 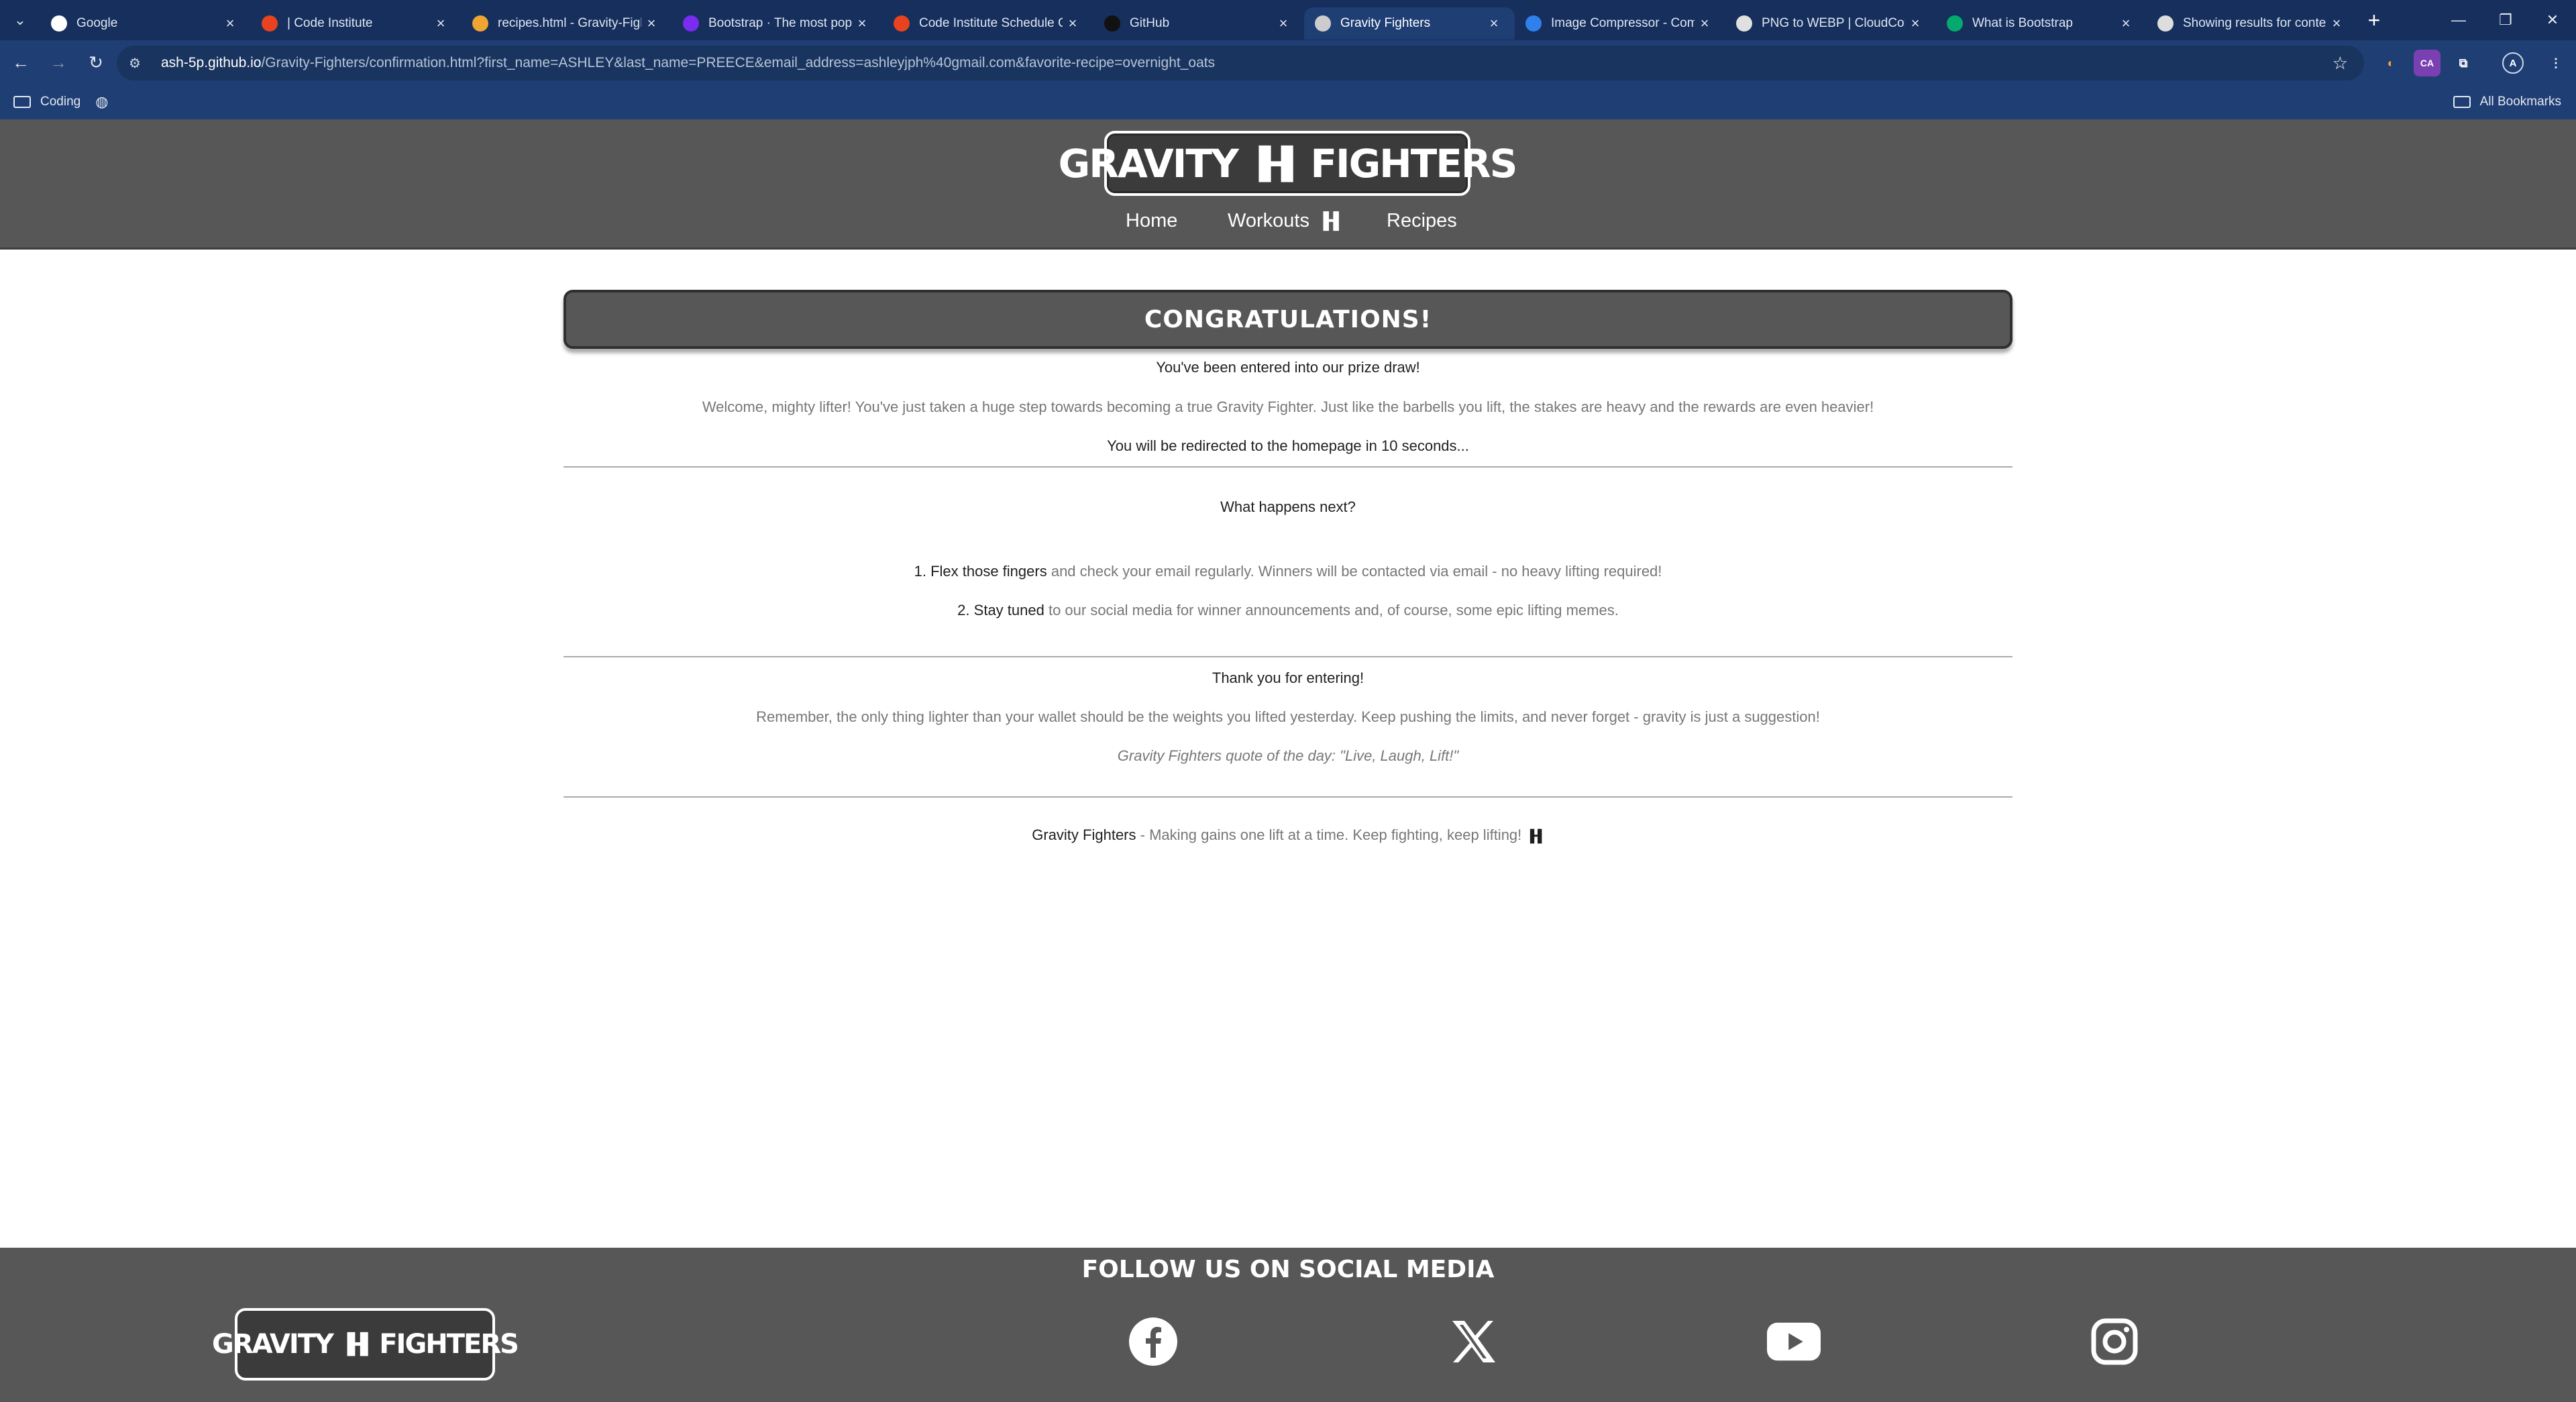 What do you see at coordinates (1288, 797) in the screenshot?
I see `divider` at bounding box center [1288, 797].